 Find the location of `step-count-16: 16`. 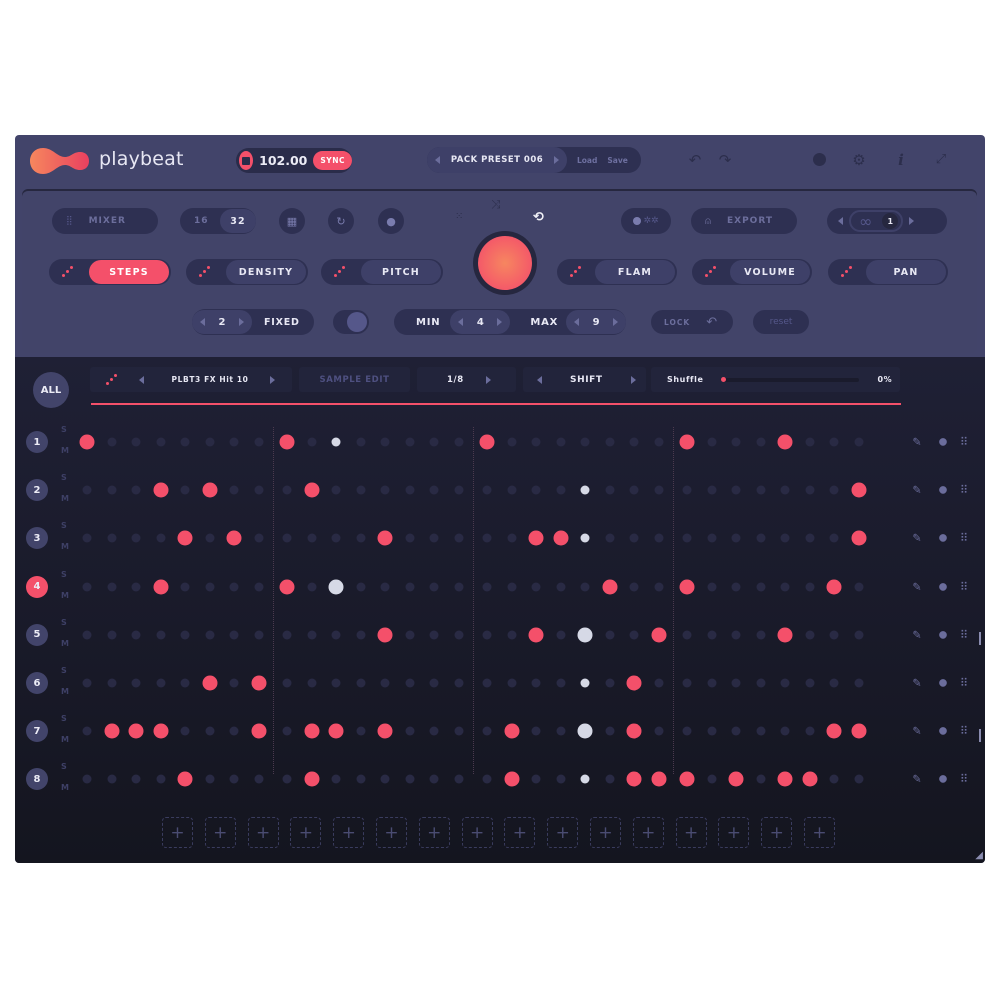

step-count-16: 16 is located at coordinates (205, 221).